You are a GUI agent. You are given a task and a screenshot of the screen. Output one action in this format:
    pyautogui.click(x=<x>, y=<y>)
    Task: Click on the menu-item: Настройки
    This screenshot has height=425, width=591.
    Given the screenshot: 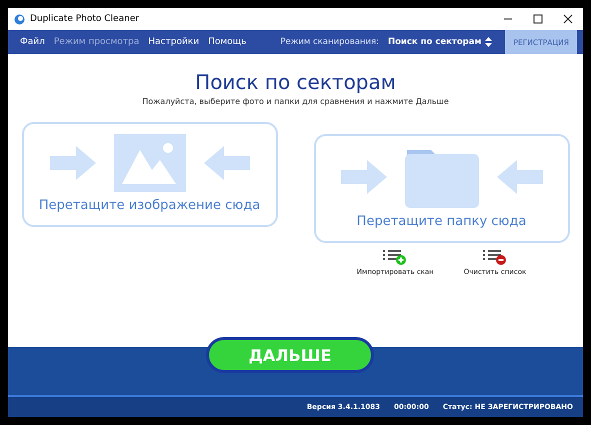 What is the action you would take?
    pyautogui.click(x=174, y=42)
    